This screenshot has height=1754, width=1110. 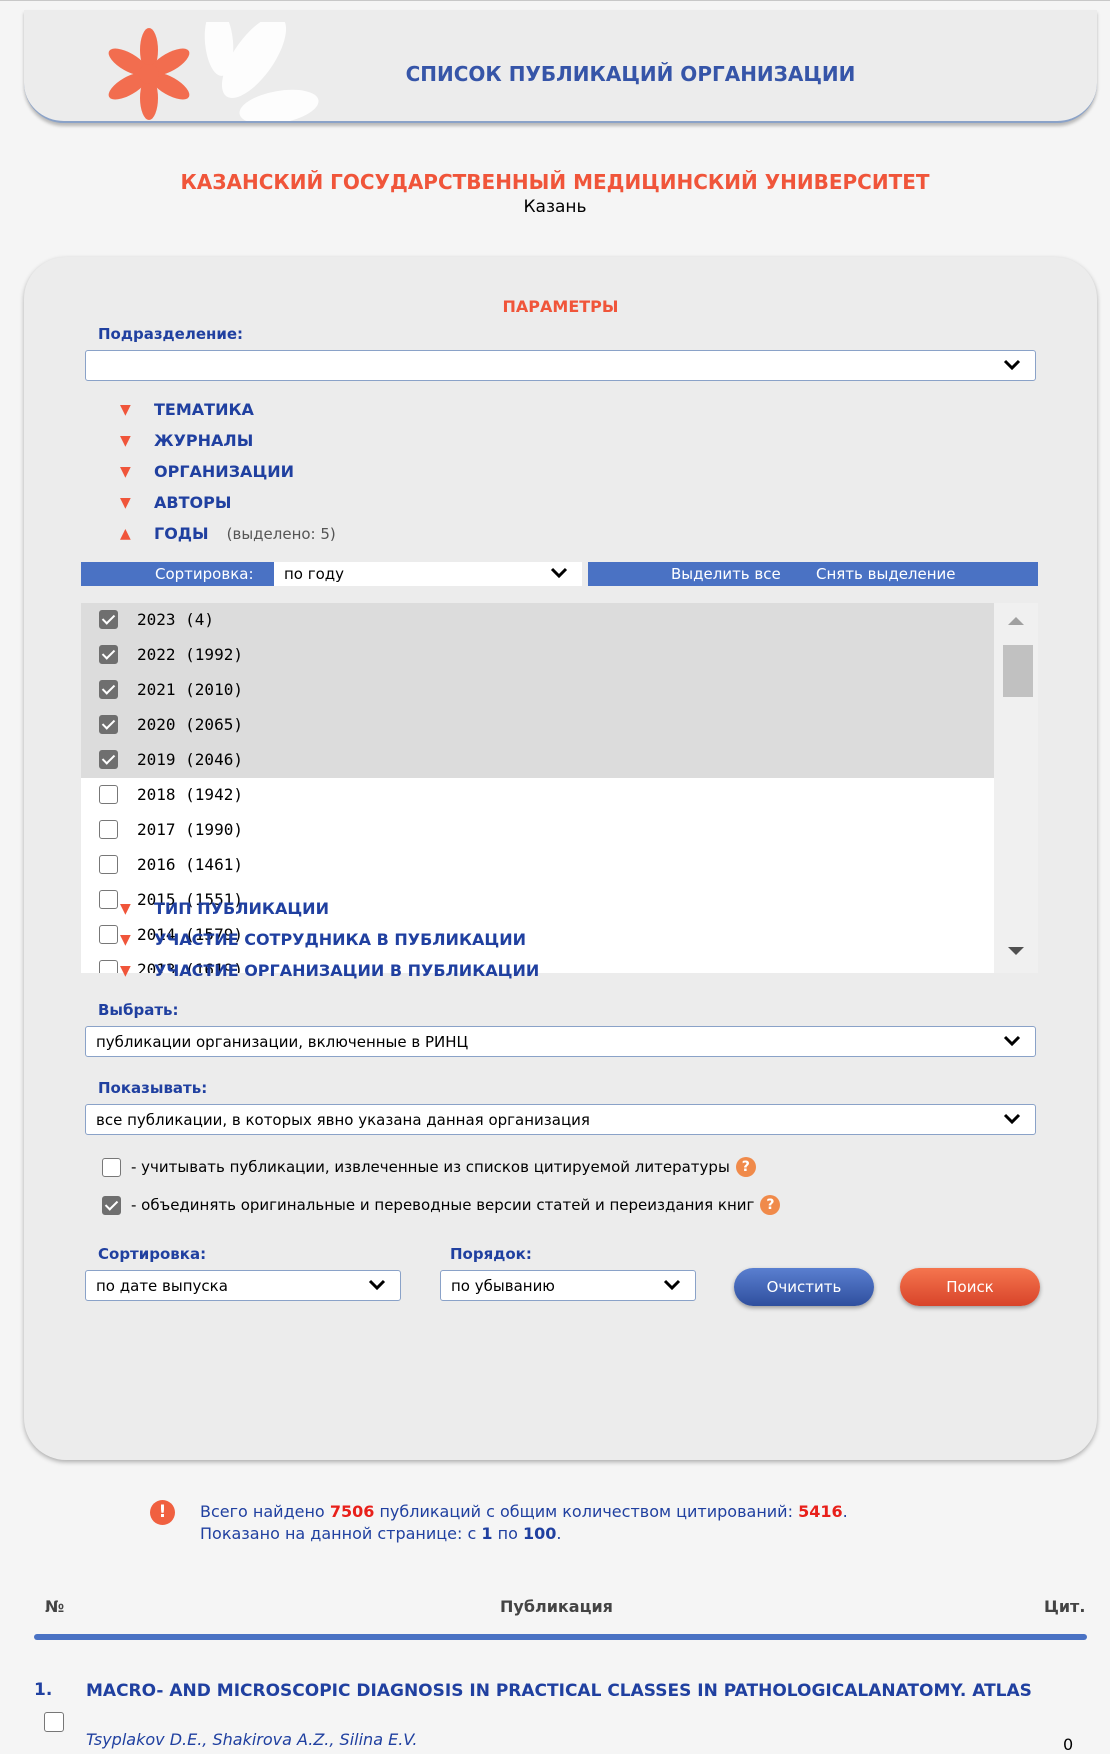 I want to click on column-header-publication: Публикация, so click(x=556, y=1606).